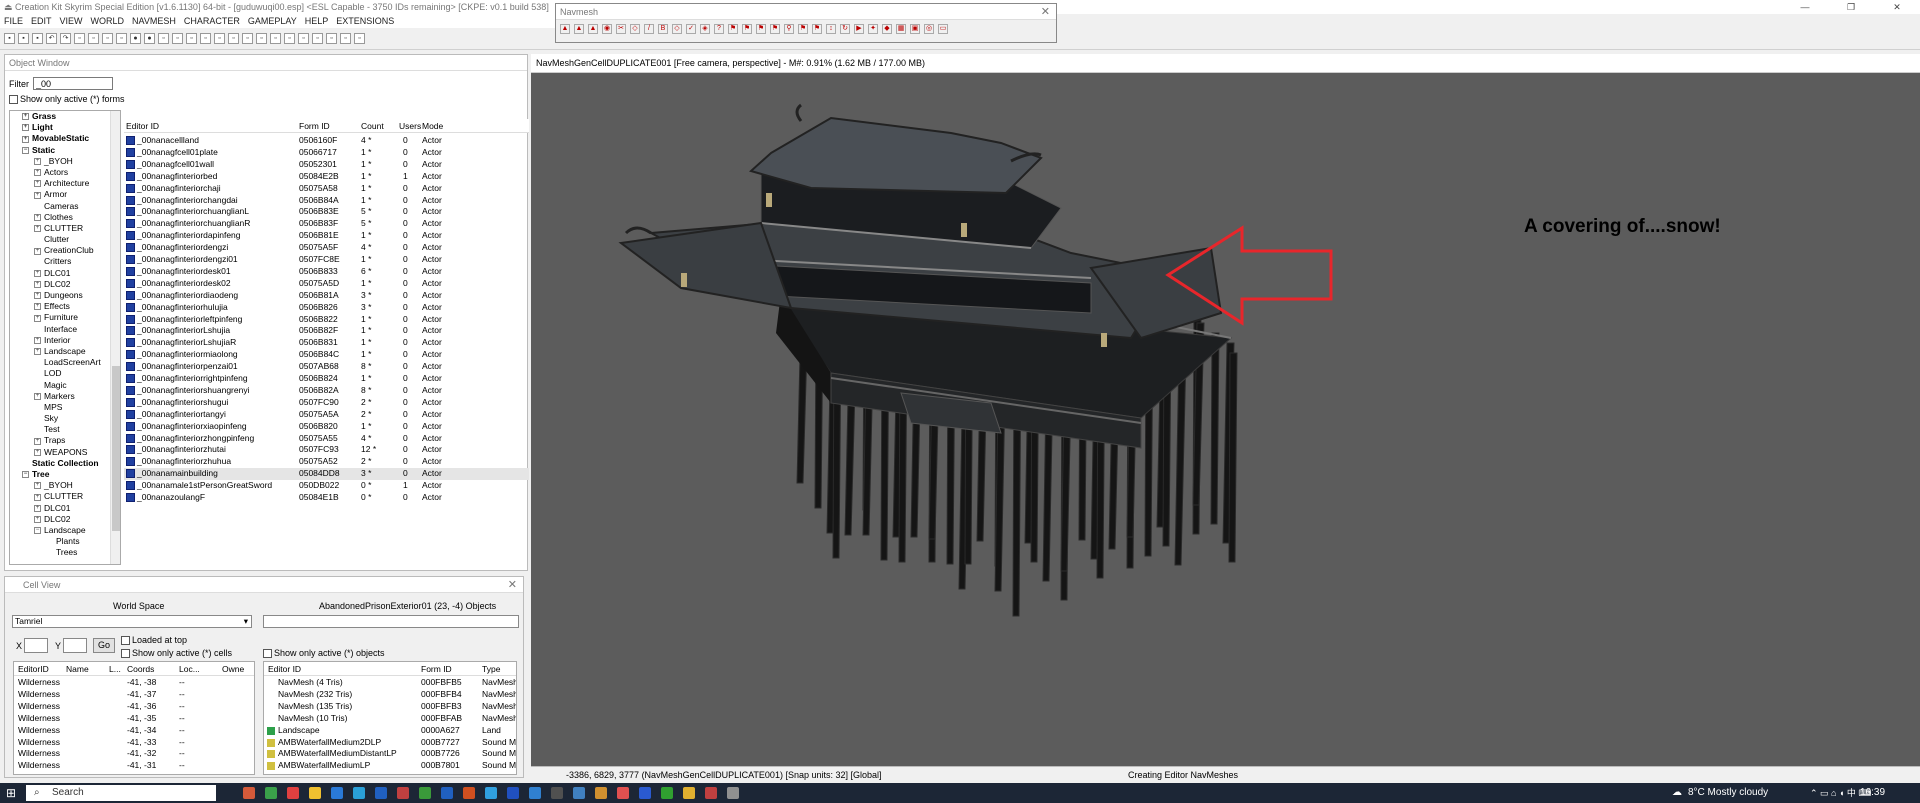 The image size is (1920, 803). Describe the element at coordinates (303, 38) in the screenshot. I see `play-icon: ▫` at that location.